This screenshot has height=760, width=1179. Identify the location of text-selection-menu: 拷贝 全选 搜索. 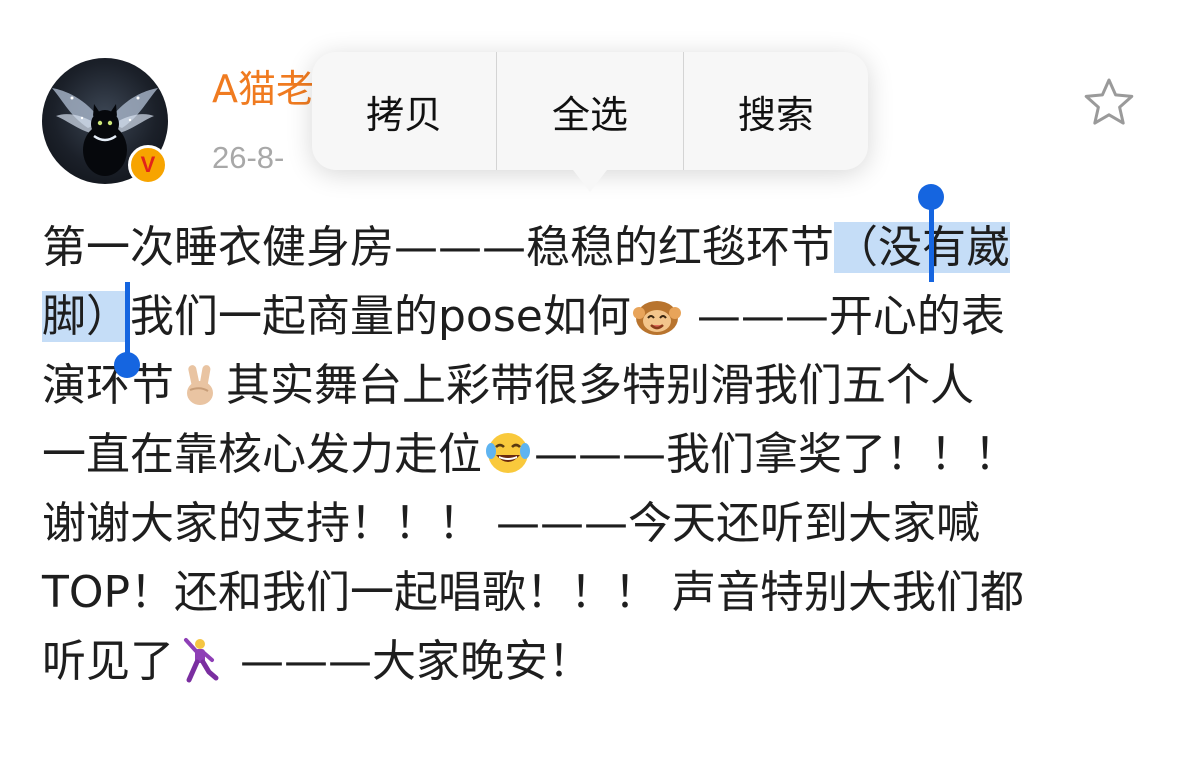
(590, 111).